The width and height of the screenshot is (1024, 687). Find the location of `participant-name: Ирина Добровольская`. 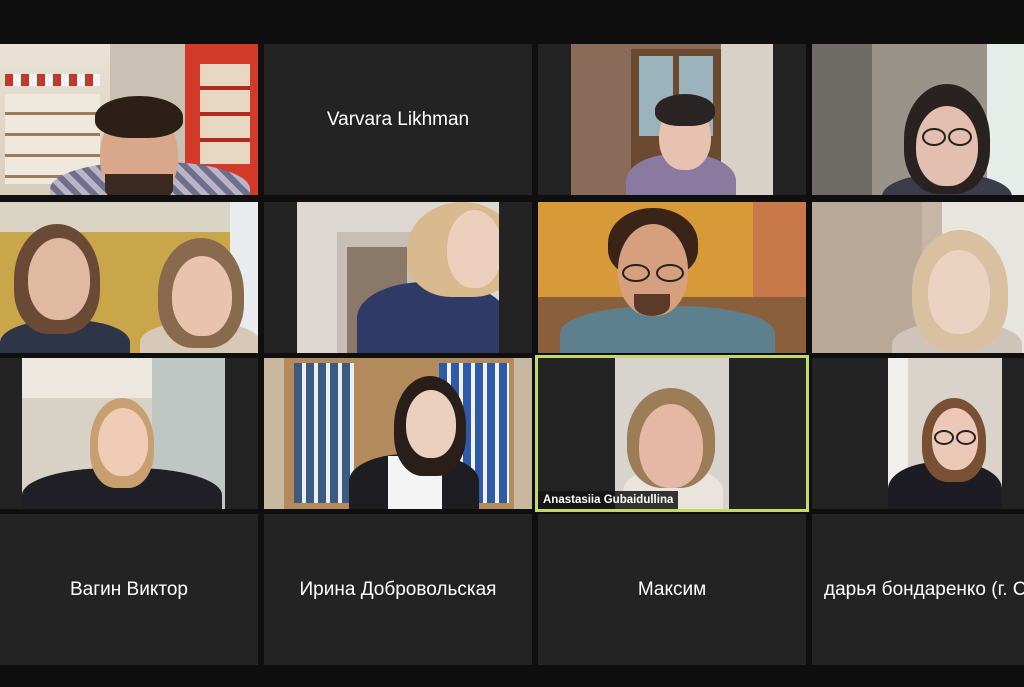

participant-name: Ирина Добровольская is located at coordinates (398, 589).